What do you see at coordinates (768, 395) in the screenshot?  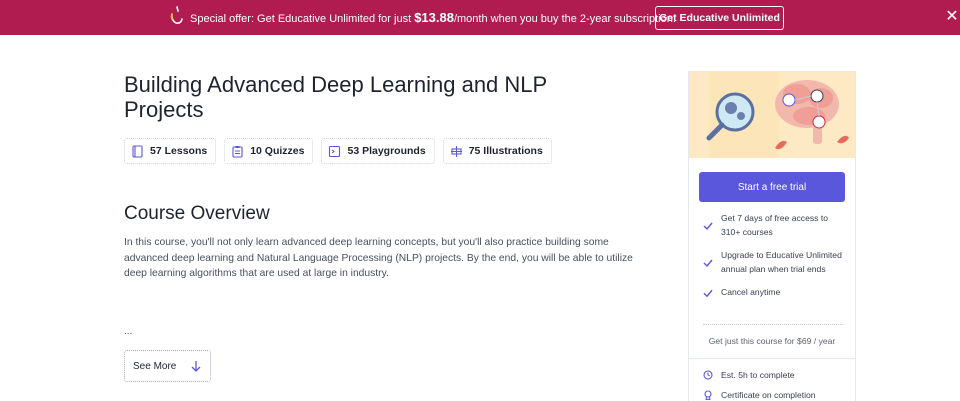 I see `meta-text: Certificate on completion` at bounding box center [768, 395].